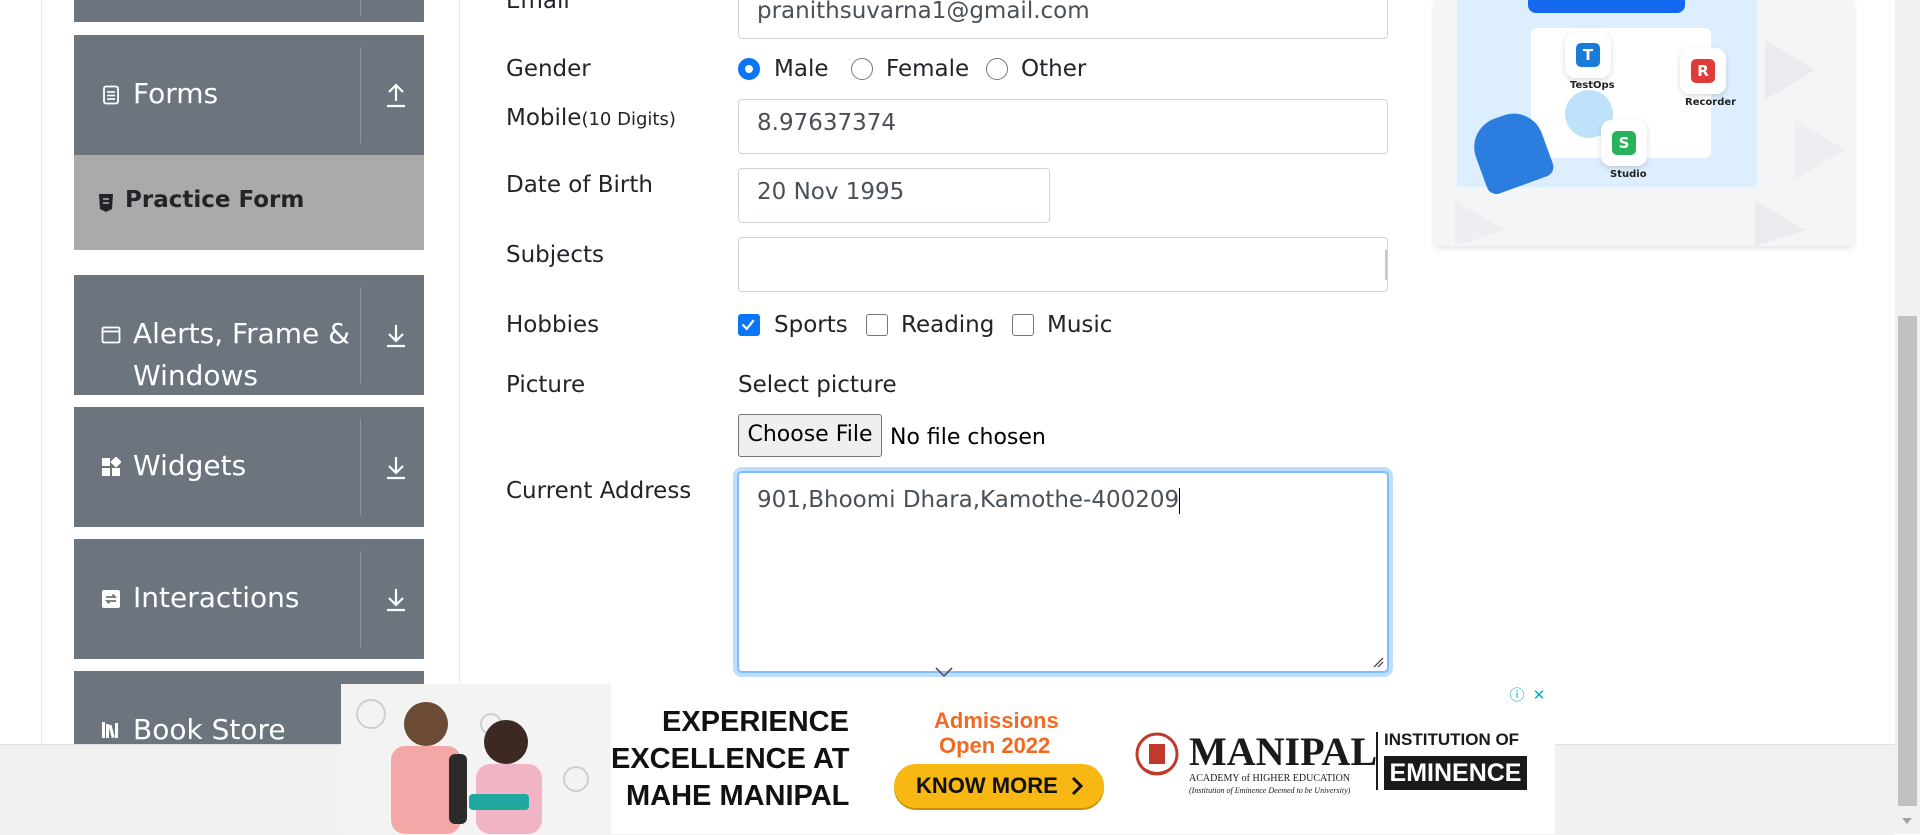  I want to click on eminence-badge: EMINENCE, so click(1455, 773).